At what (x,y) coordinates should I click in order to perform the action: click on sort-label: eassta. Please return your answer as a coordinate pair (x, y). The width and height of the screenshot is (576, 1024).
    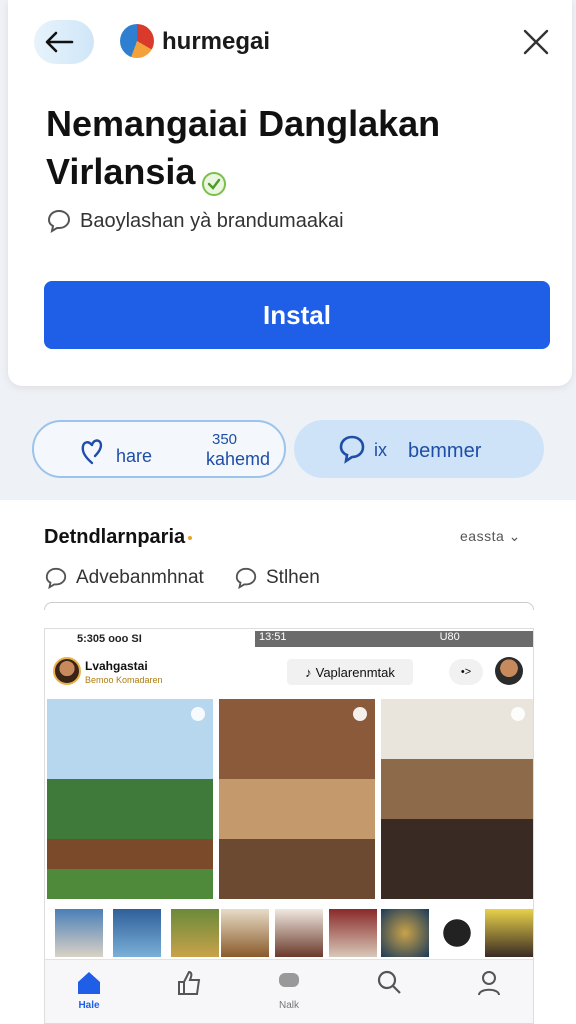
    Looking at the image, I should click on (482, 536).